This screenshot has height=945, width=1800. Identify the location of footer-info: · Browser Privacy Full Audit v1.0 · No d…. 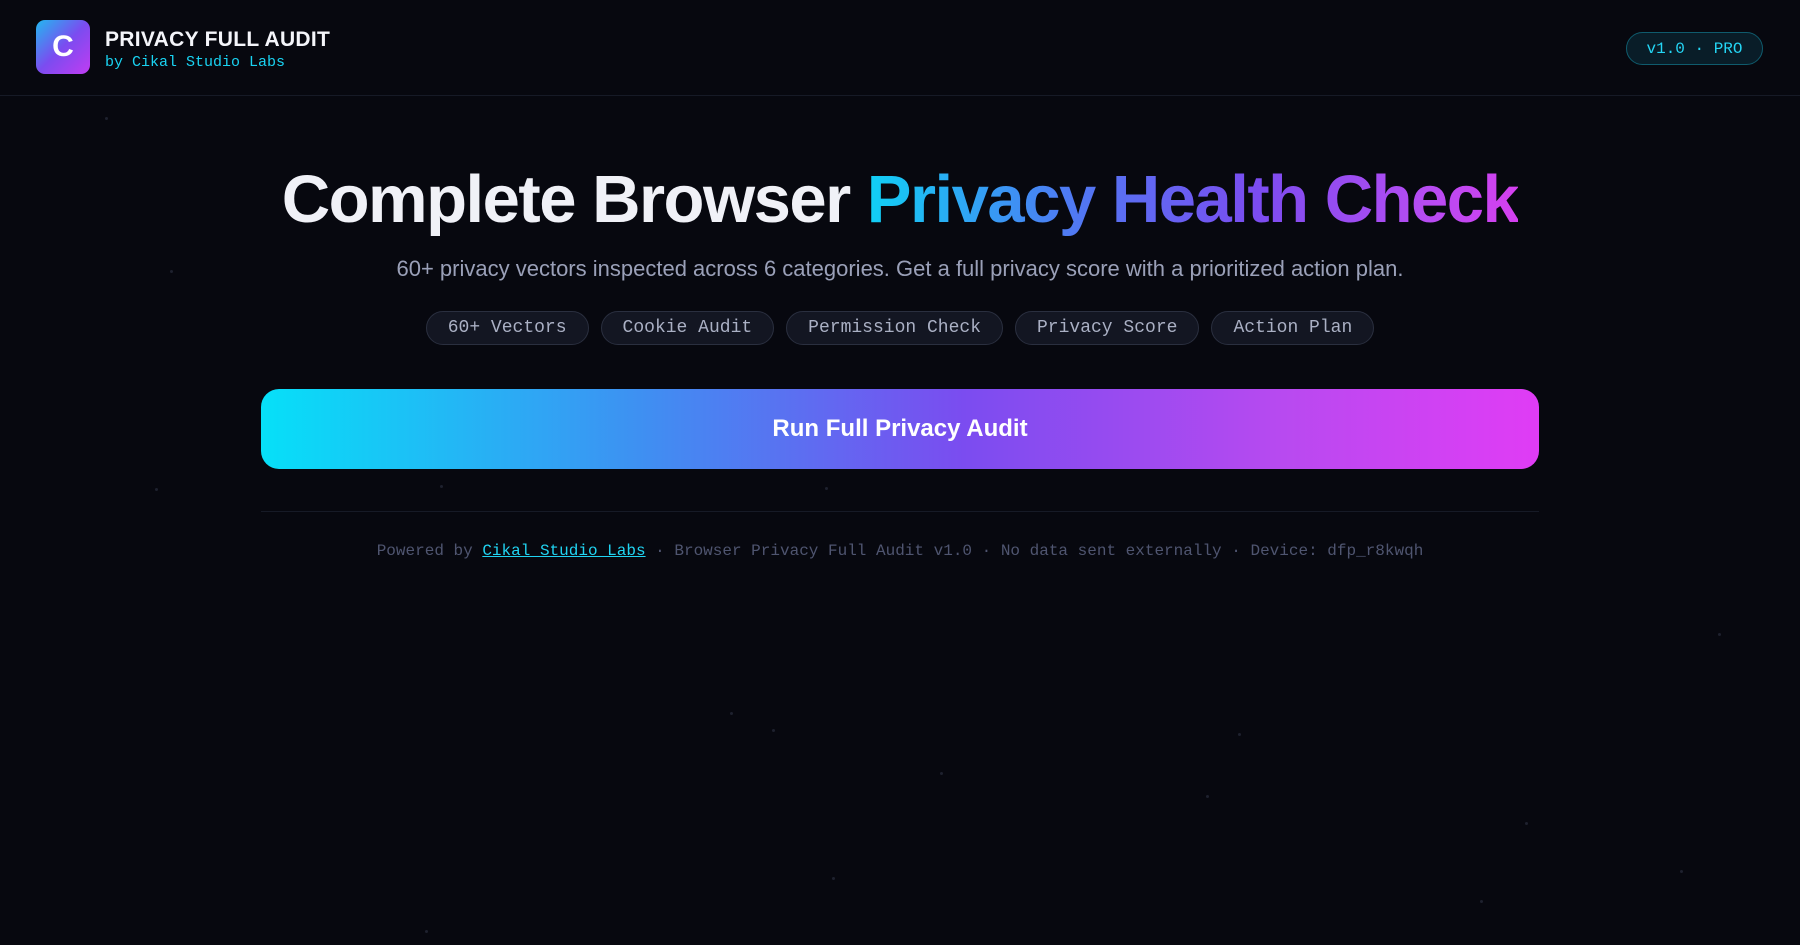
(1034, 551).